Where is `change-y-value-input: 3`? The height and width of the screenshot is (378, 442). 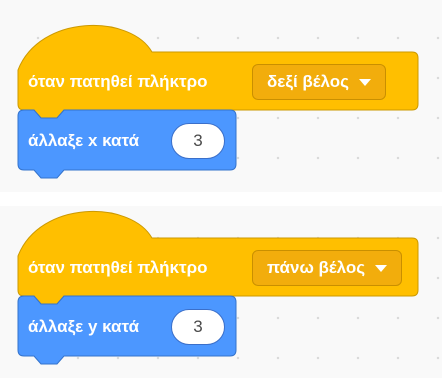 change-y-value-input: 3 is located at coordinates (198, 327).